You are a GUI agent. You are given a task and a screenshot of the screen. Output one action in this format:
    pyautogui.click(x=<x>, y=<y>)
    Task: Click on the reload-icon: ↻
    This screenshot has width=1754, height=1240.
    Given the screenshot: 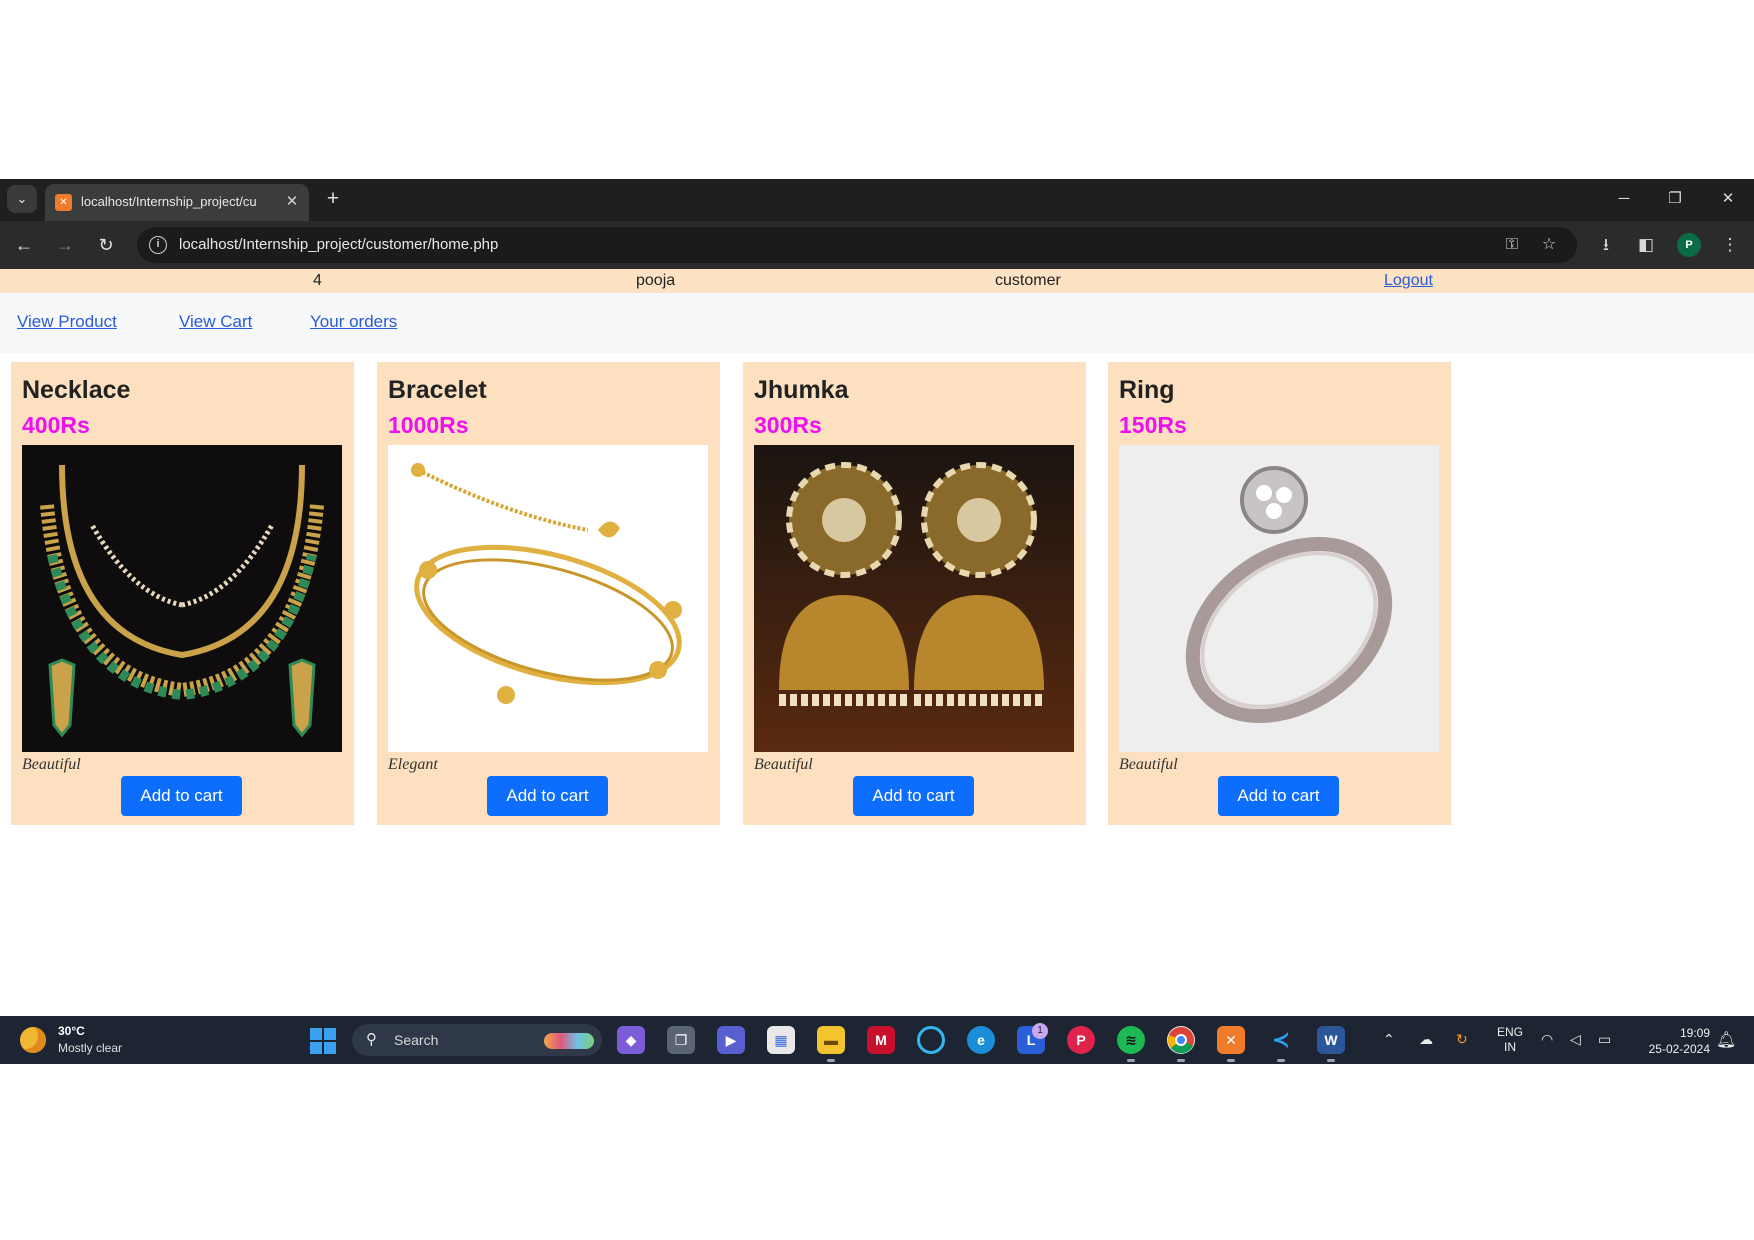 What is the action you would take?
    pyautogui.click(x=106, y=245)
    